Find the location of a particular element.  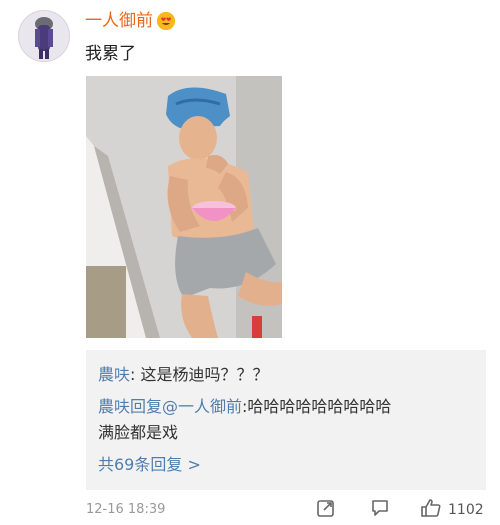

comment-icon is located at coordinates (380, 510).